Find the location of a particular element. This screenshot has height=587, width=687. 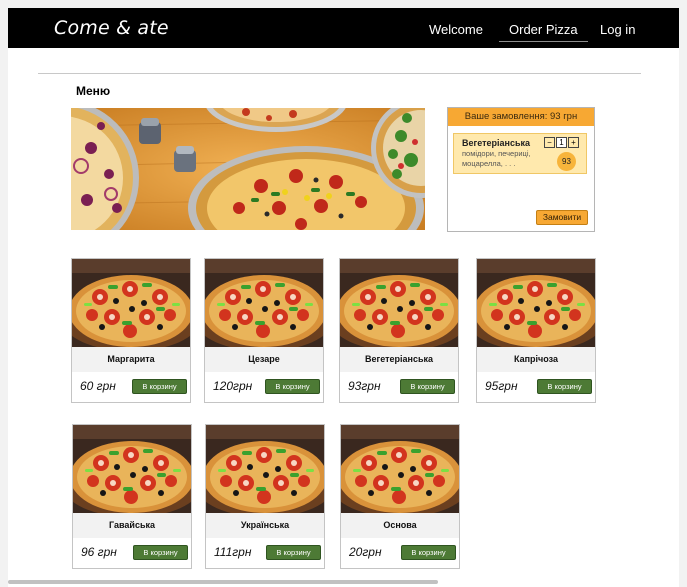

pizza-price: 95грн is located at coordinates (501, 386).